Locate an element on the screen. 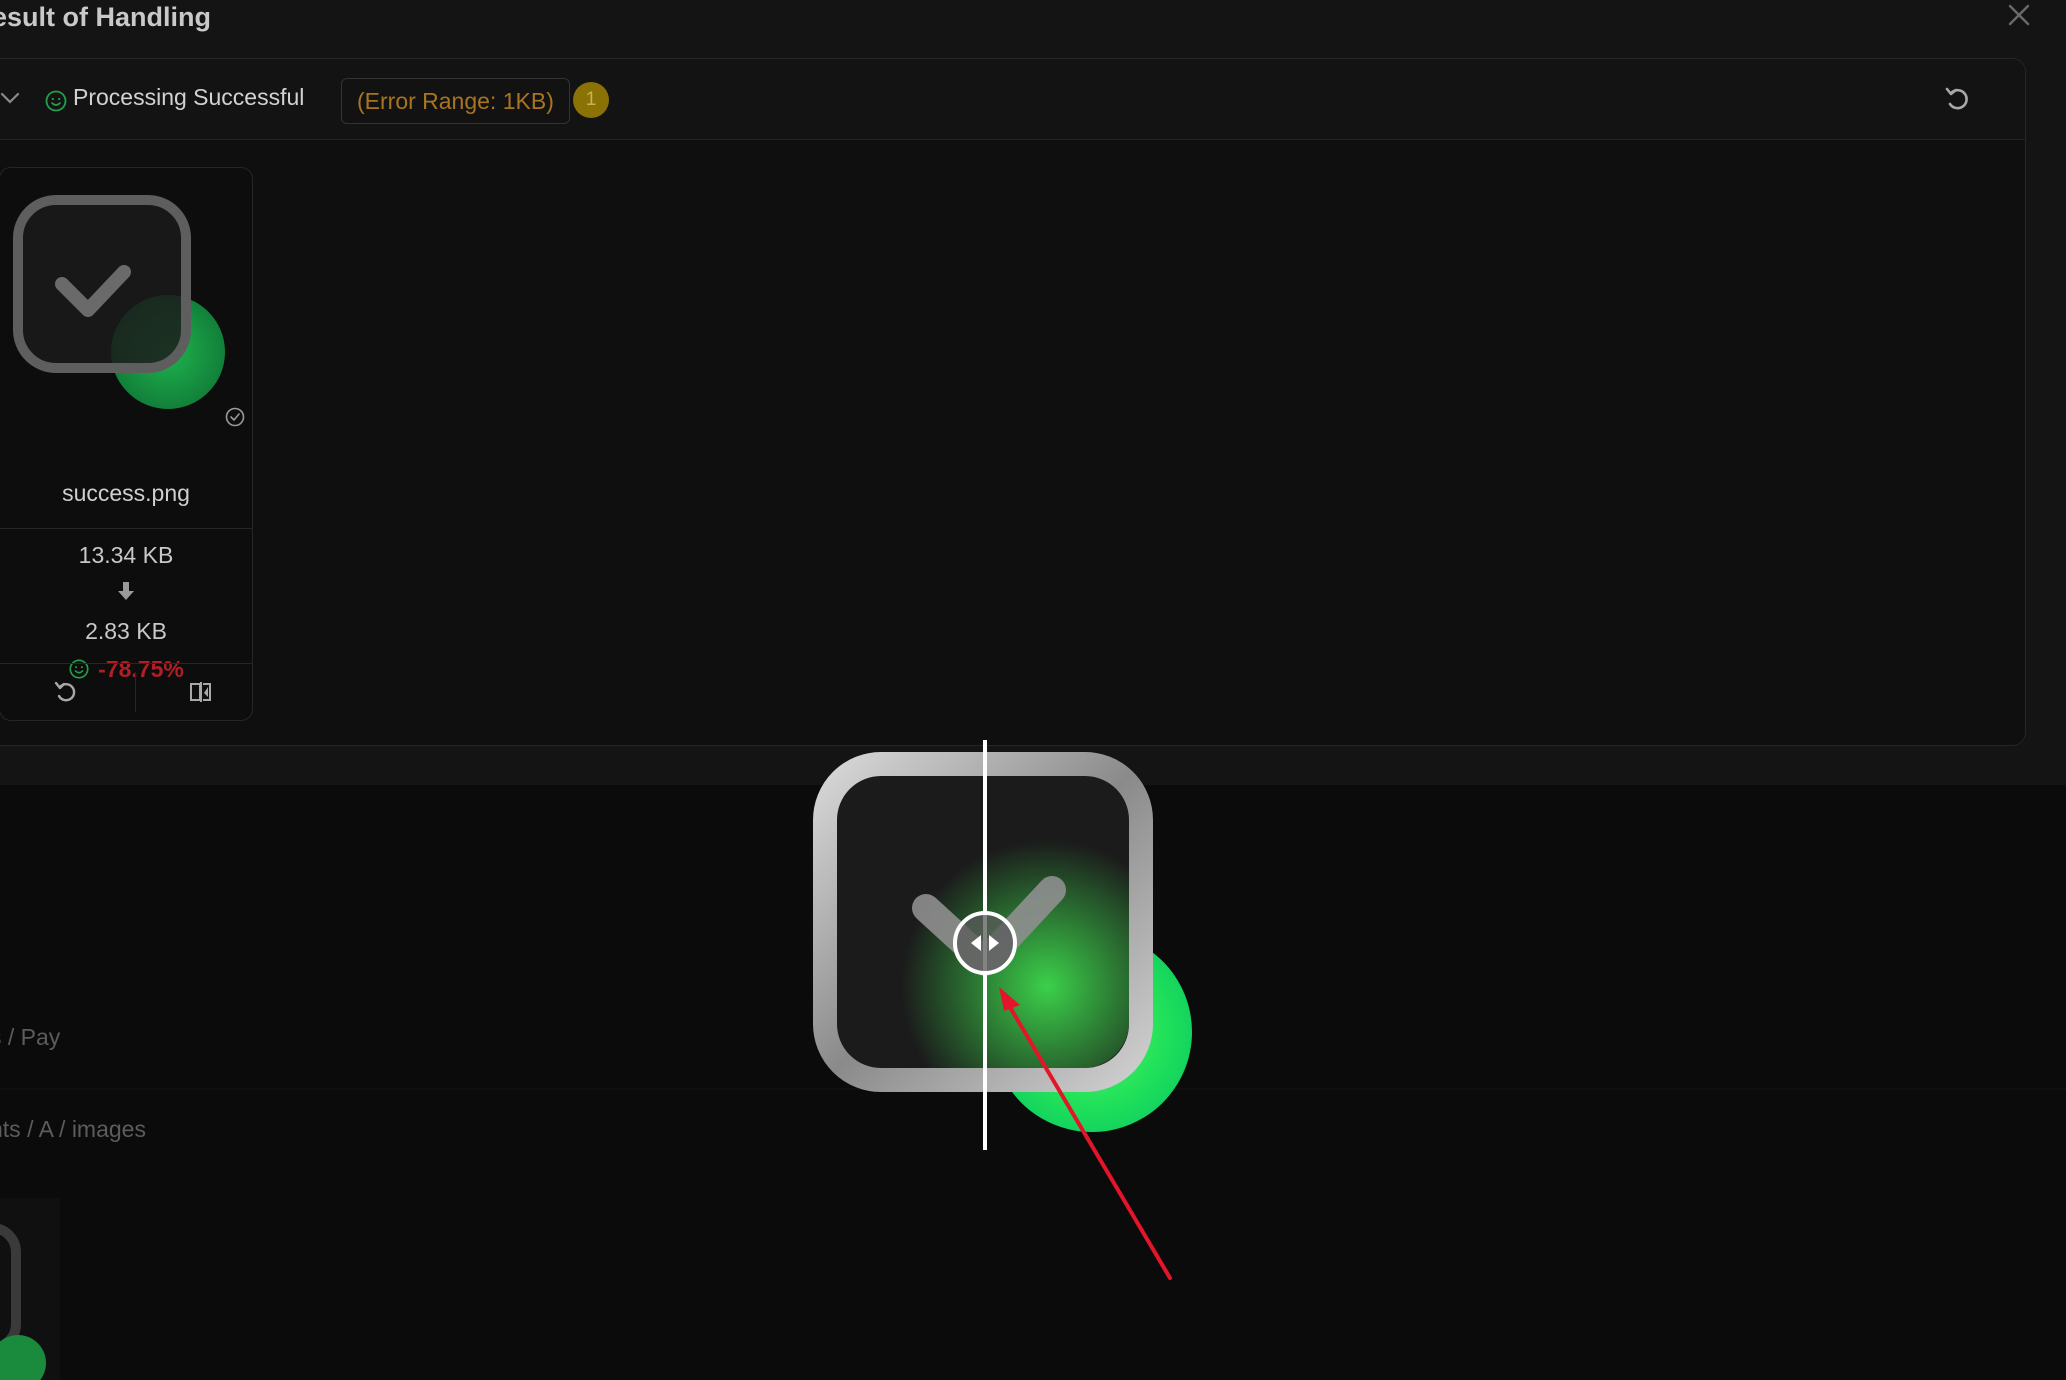  background-path: nts / A / images is located at coordinates (73, 1129).